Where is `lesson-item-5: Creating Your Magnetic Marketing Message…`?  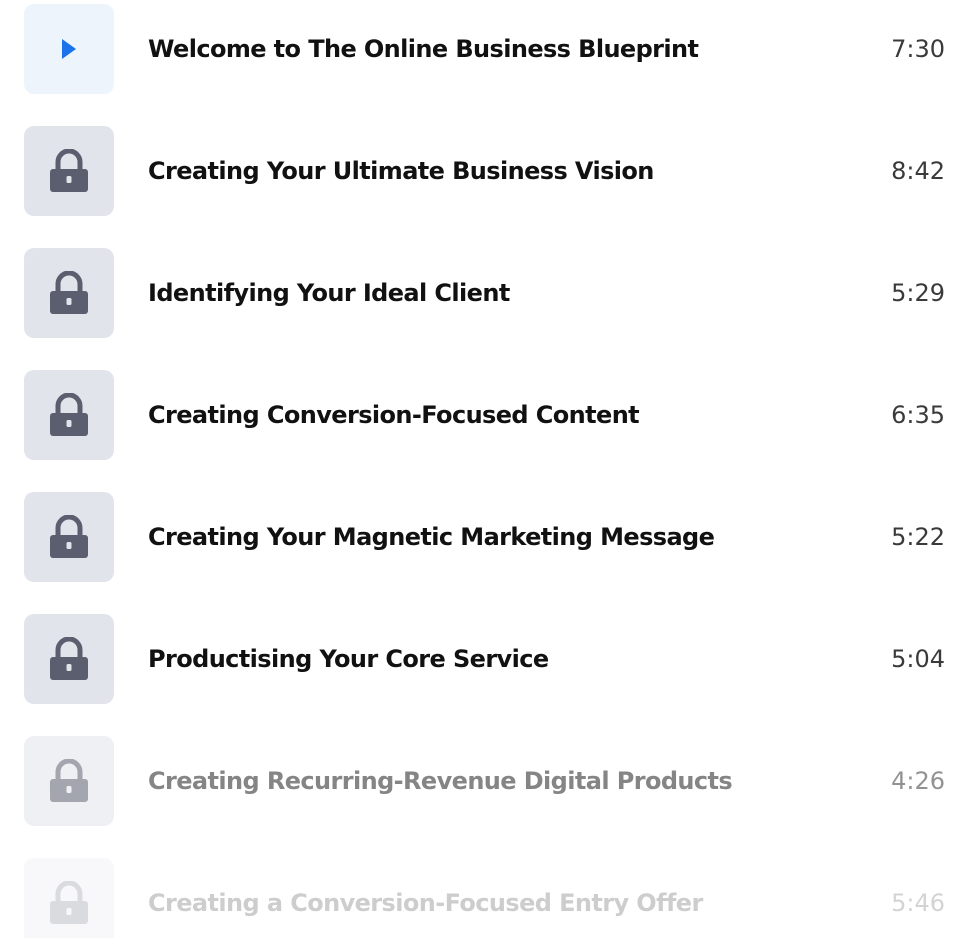
lesson-item-5: Creating Your Magnetic Marketing Message… is located at coordinates (487, 538).